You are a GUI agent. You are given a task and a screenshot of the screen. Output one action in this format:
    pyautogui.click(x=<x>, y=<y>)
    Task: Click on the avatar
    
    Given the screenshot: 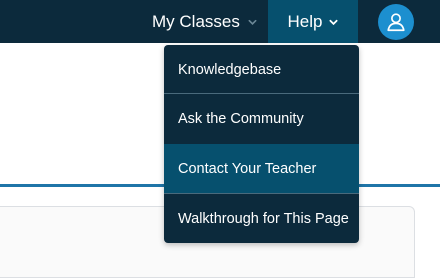 What is the action you would take?
    pyautogui.click(x=396, y=22)
    